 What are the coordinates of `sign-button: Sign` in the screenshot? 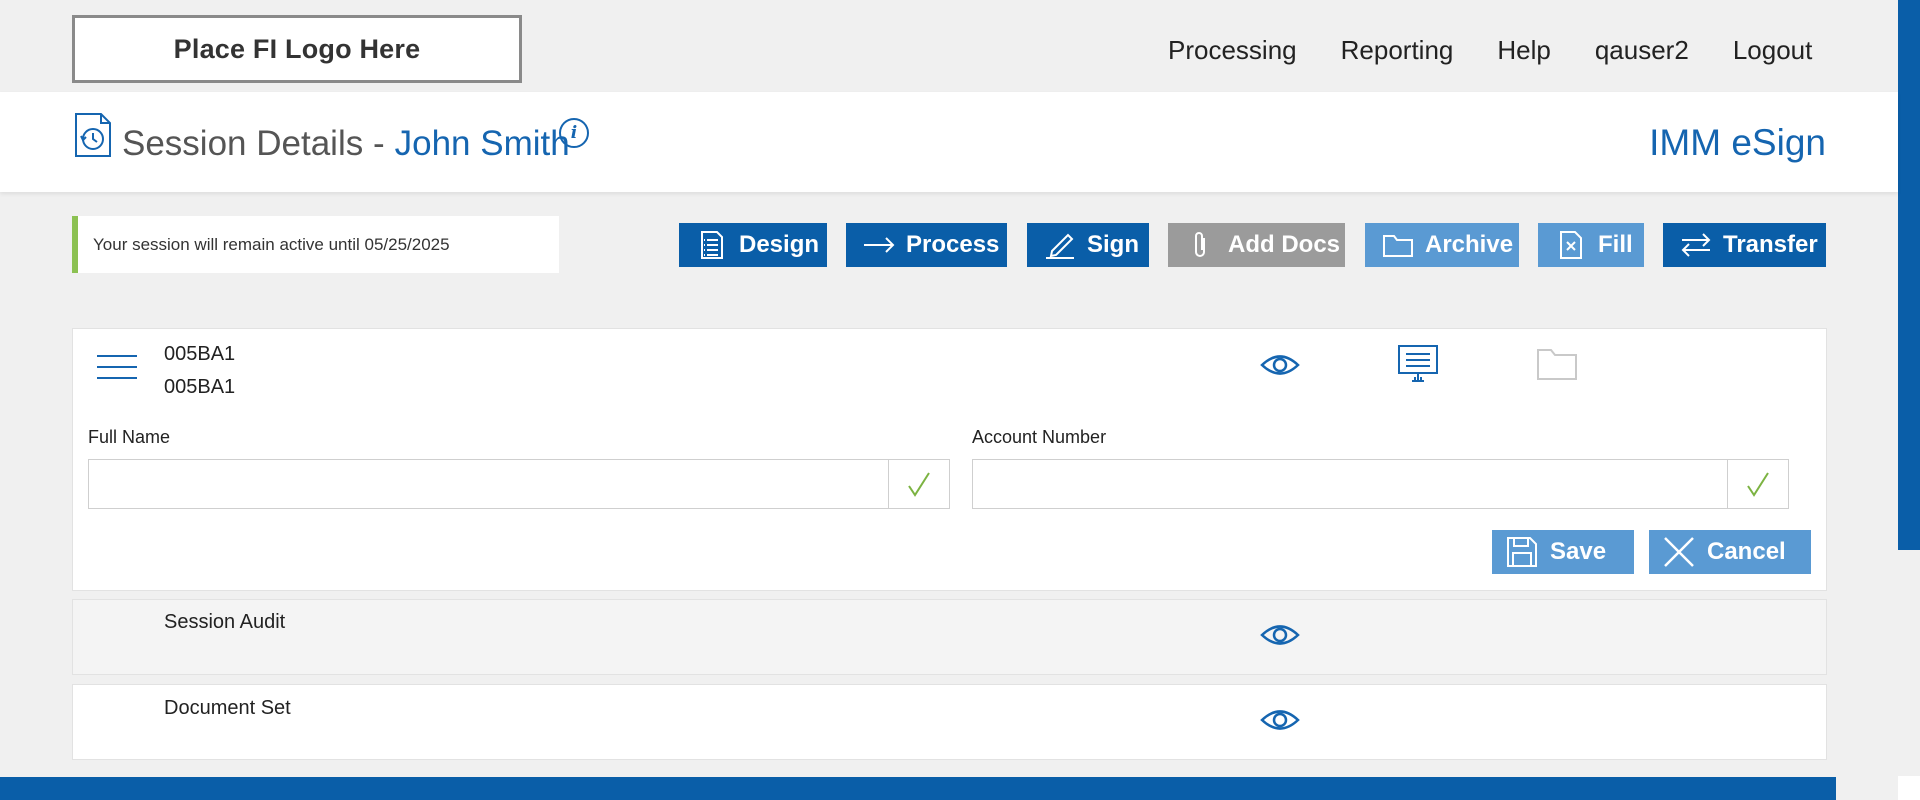 It's located at (1088, 245).